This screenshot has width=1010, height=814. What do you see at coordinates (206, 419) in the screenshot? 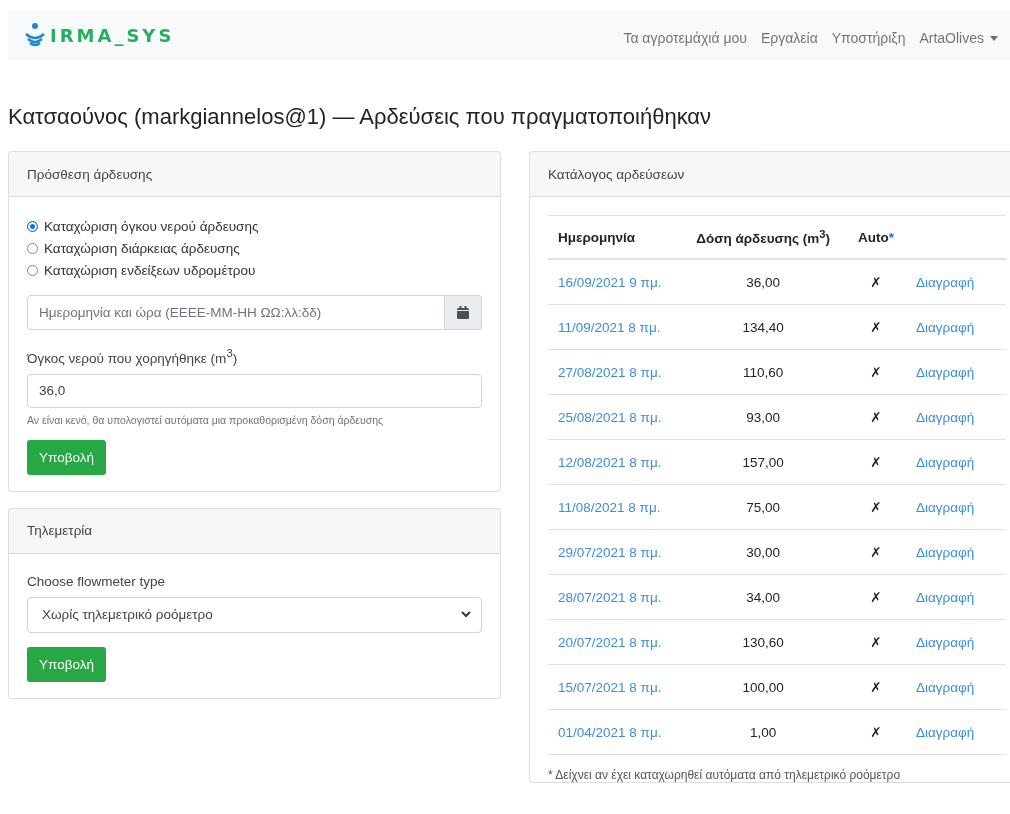
I see `help-text: Αν είναι κενό, θα υπολογιστεί αυτόματα μια προκαθορισμένη δόση άρδευσης` at bounding box center [206, 419].